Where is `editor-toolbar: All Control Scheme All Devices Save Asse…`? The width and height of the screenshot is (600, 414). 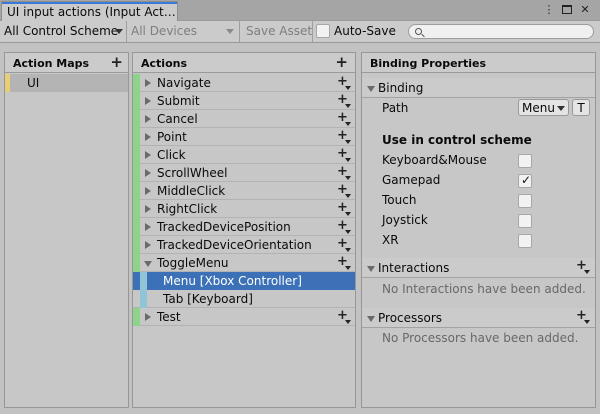 editor-toolbar: All Control Scheme All Devices Save Asse… is located at coordinates (300, 32).